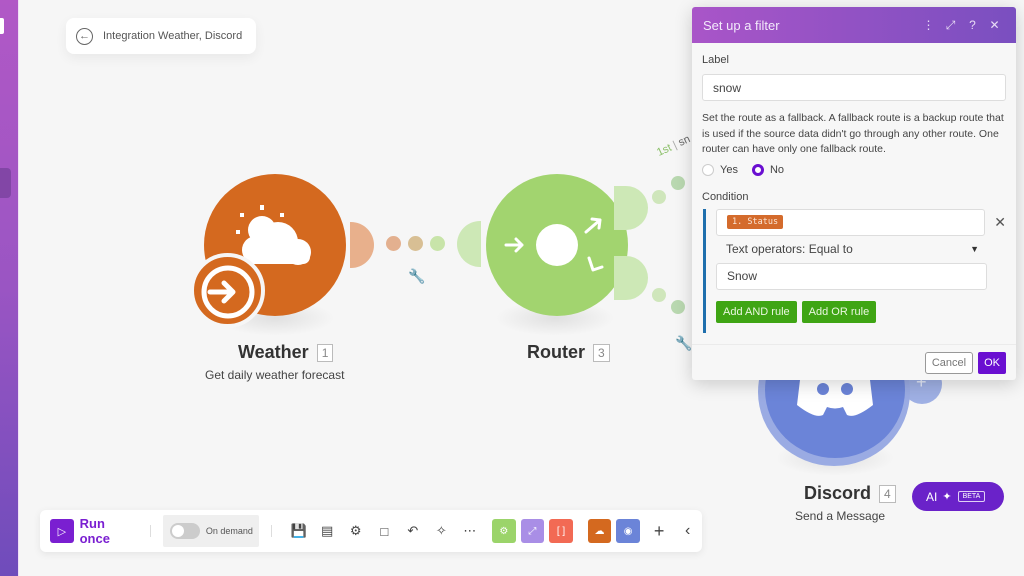 The image size is (1024, 576). Describe the element at coordinates (757, 169) in the screenshot. I see `fallback-no-radio` at that location.